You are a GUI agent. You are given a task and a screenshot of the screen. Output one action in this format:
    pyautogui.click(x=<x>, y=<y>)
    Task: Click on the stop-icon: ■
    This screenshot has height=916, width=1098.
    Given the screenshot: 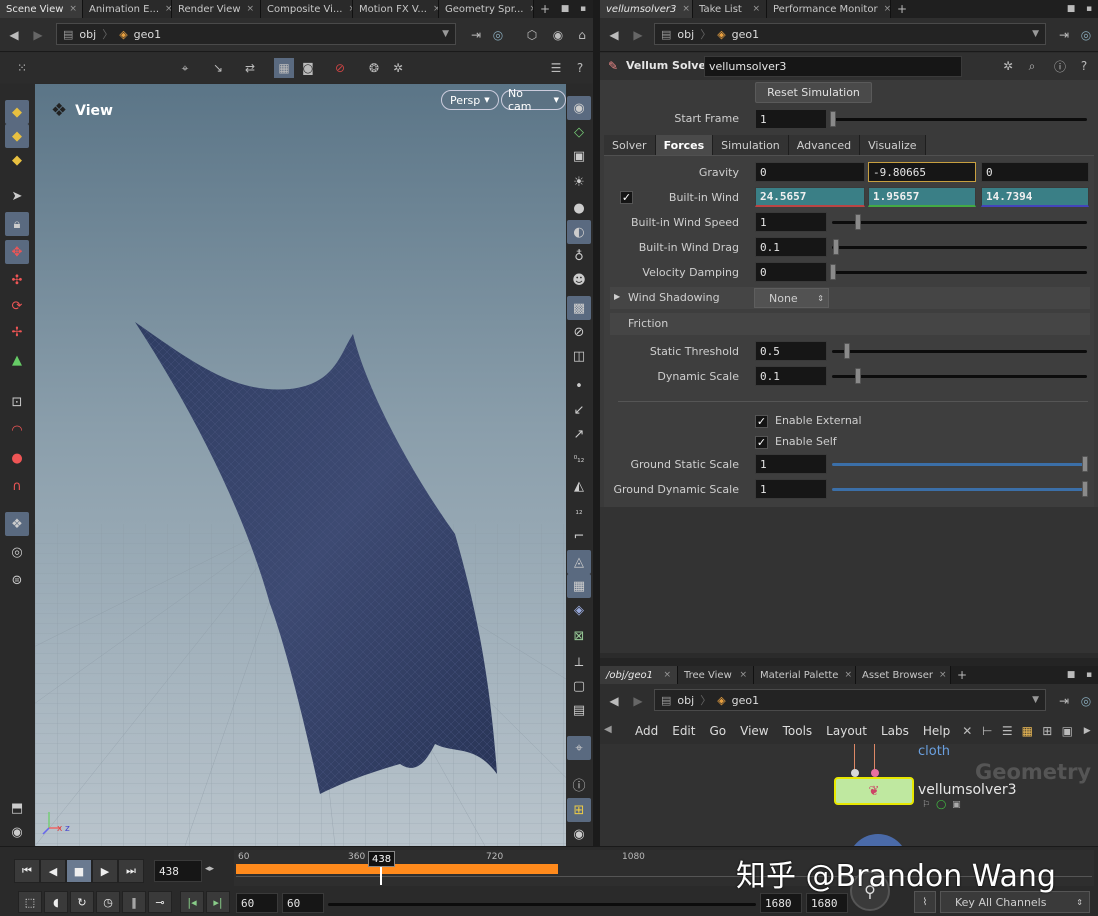 What is the action you would take?
    pyautogui.click(x=79, y=871)
    